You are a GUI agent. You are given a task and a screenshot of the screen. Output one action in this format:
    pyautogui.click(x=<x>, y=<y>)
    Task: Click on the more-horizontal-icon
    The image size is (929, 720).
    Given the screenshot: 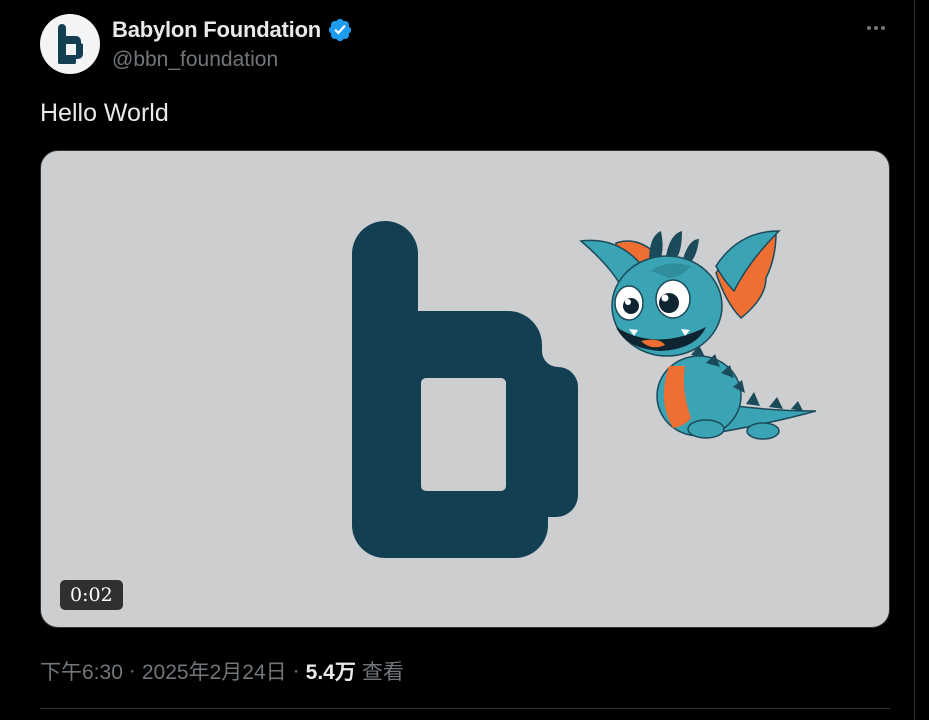 What is the action you would take?
    pyautogui.click(x=876, y=28)
    